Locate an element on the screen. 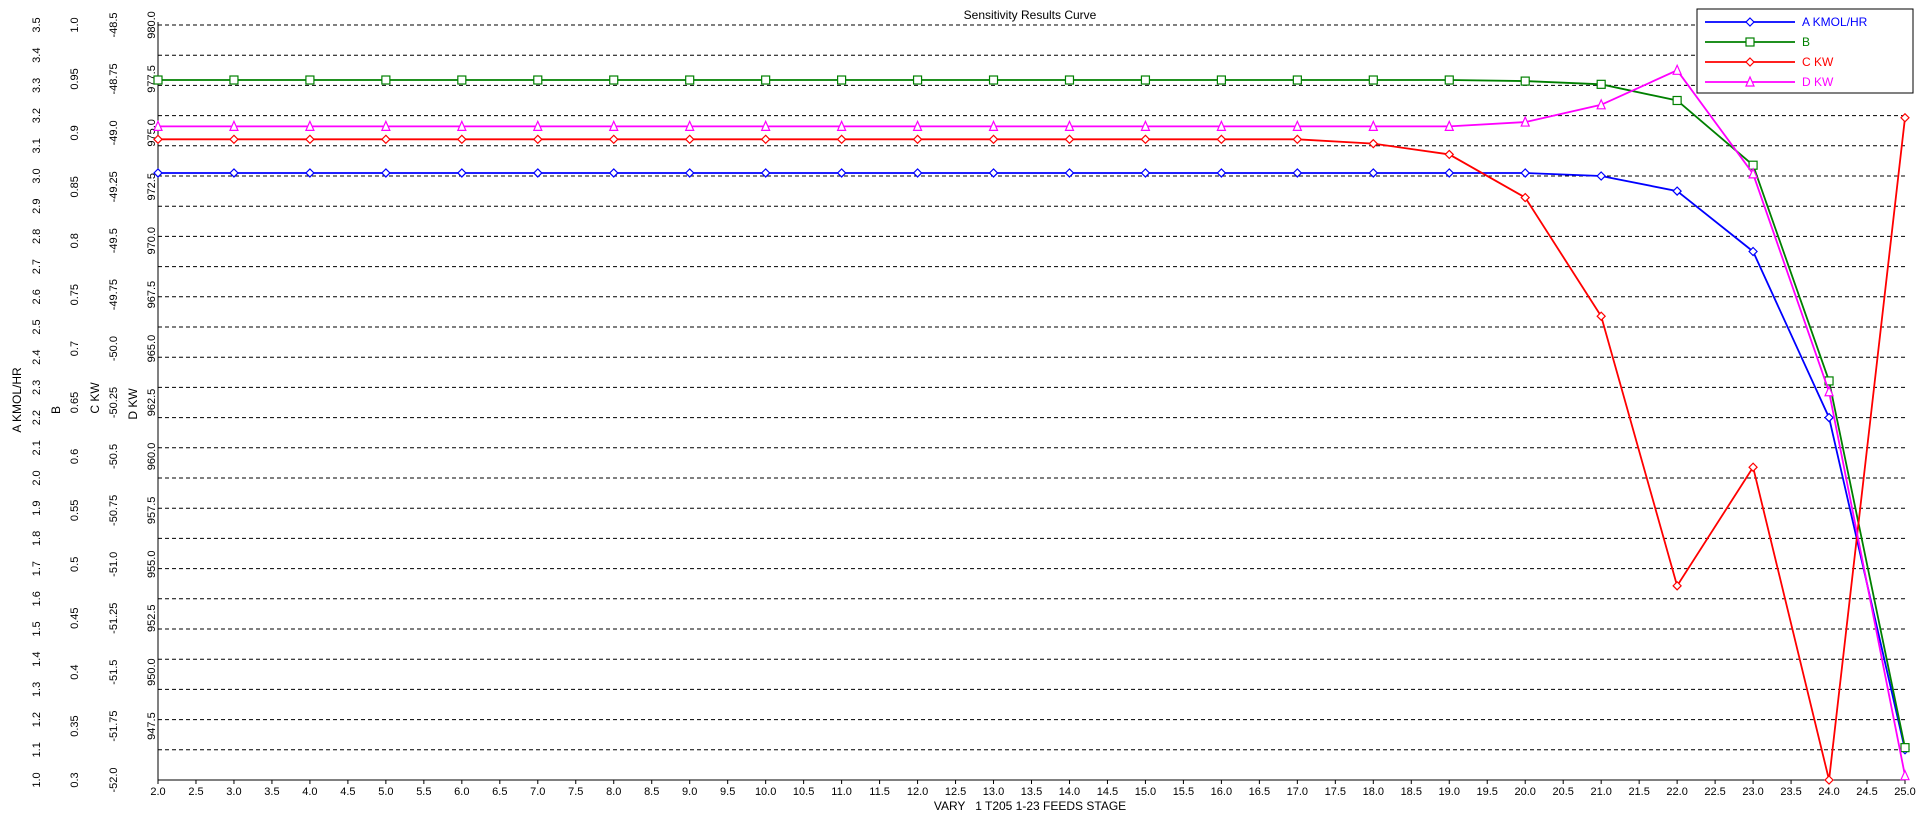 The width and height of the screenshot is (1920, 821). x-tick-label: 7.0 is located at coordinates (537, 792).